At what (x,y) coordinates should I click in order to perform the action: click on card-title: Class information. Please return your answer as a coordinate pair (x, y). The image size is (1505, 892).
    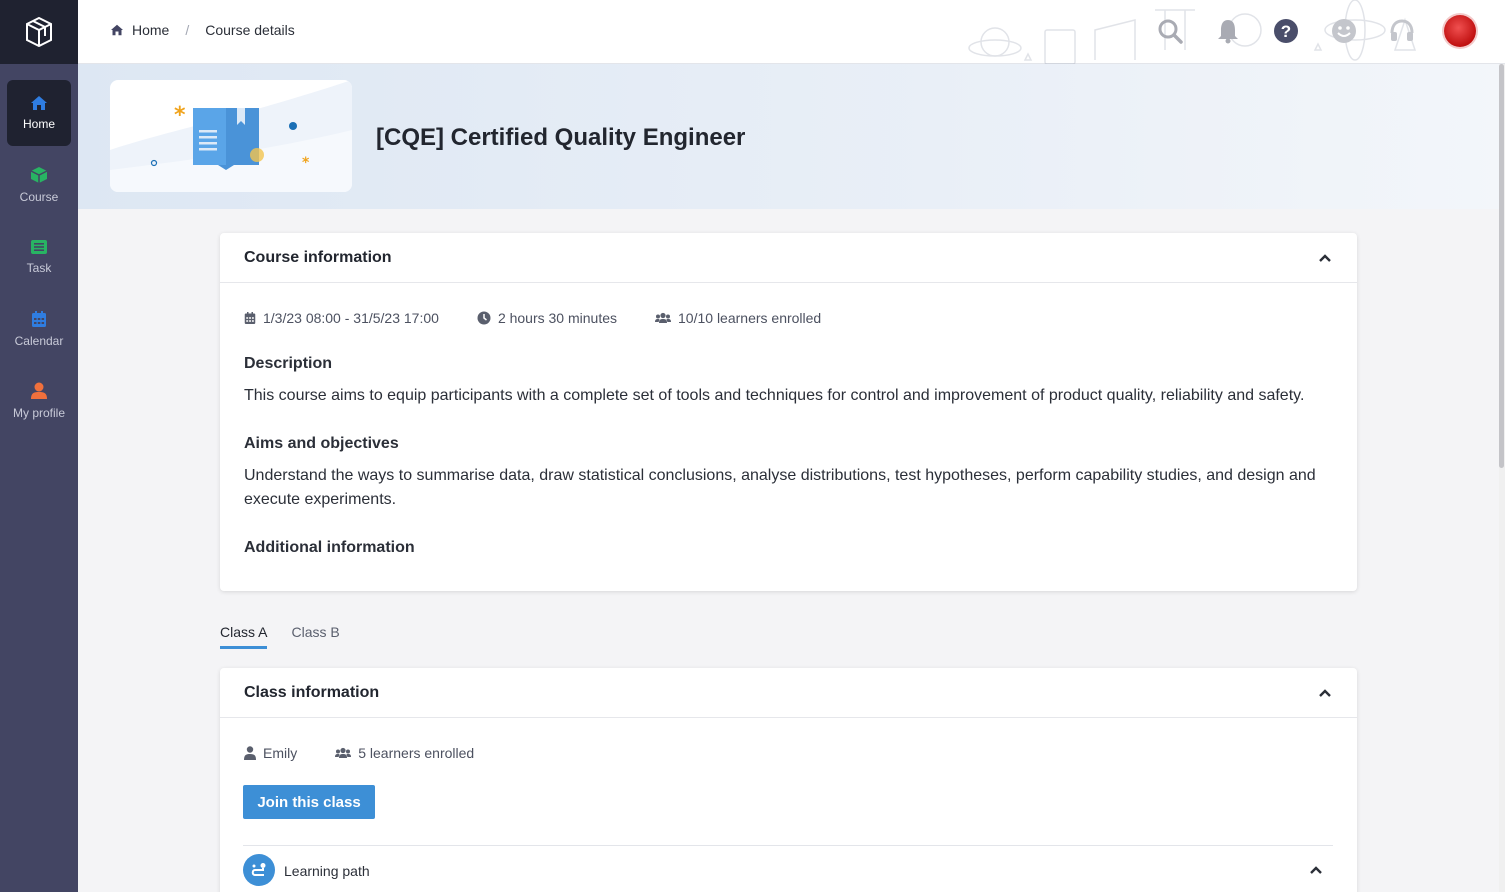
    Looking at the image, I should click on (312, 692).